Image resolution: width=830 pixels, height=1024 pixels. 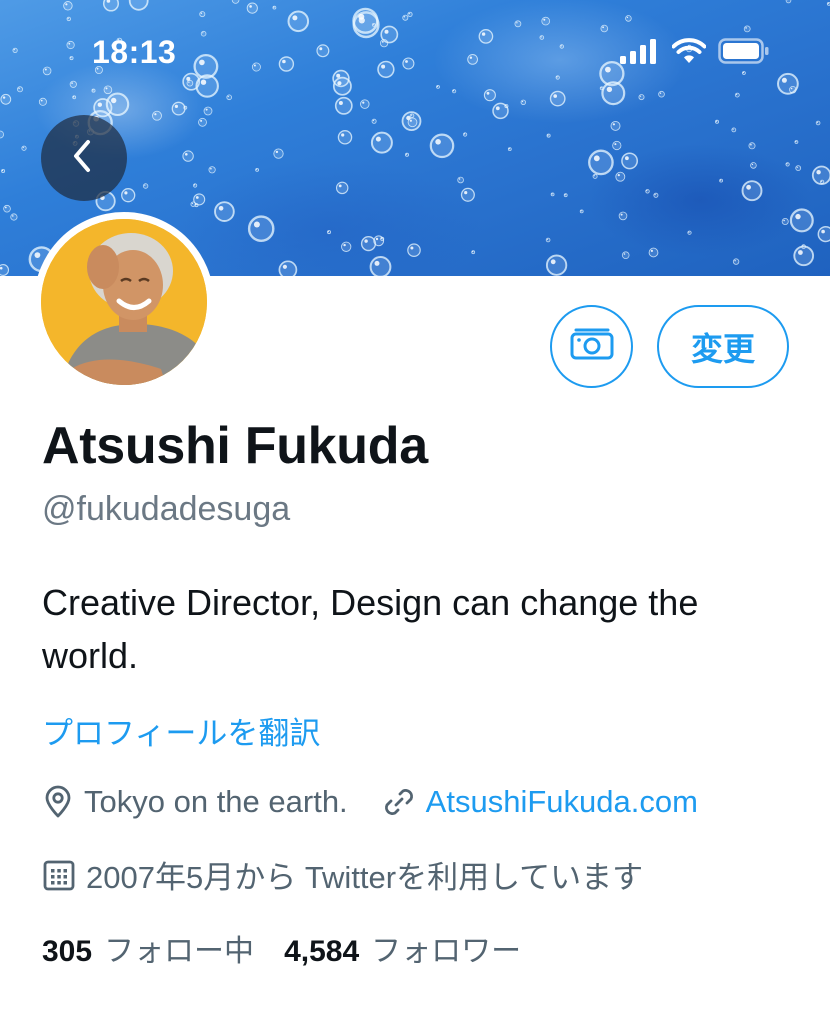 What do you see at coordinates (723, 346) in the screenshot?
I see `edit-profile-button: 変更` at bounding box center [723, 346].